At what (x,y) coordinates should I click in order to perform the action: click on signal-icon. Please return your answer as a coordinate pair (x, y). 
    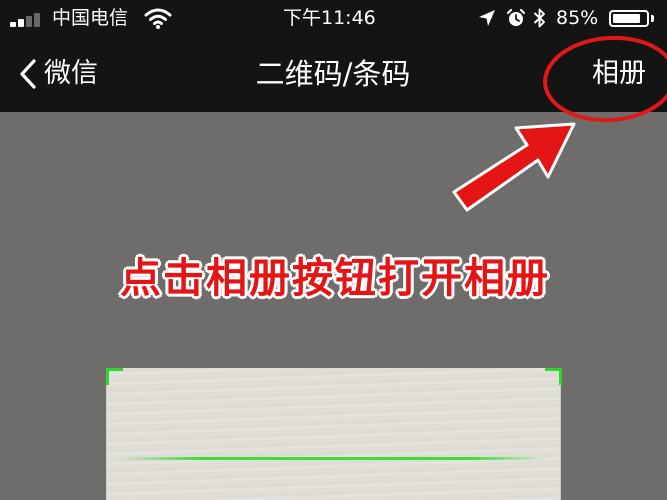
    Looking at the image, I should click on (31, 19).